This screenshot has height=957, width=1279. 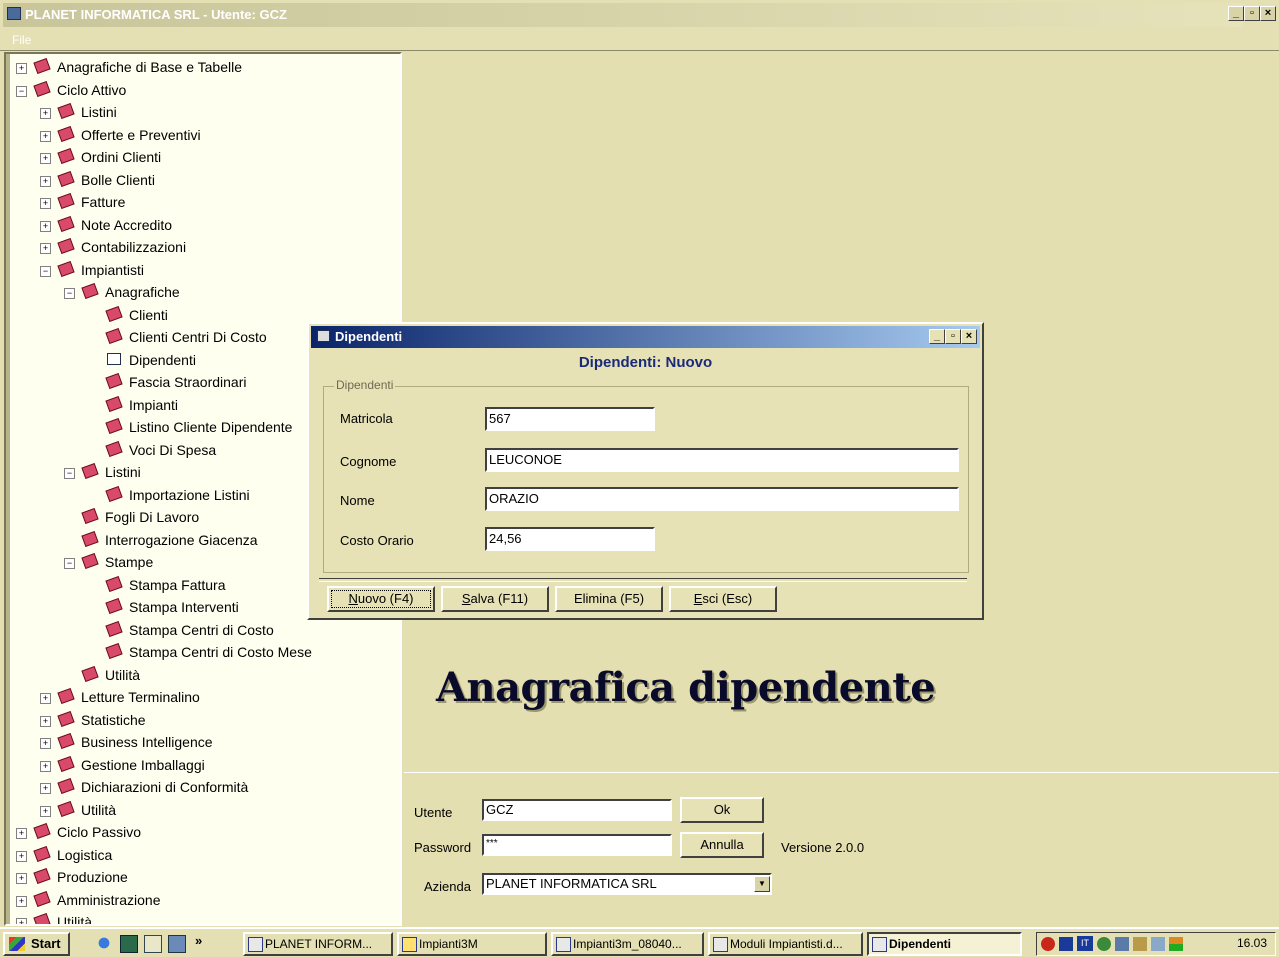 I want to click on tree-node: Impianti, so click(x=133, y=405).